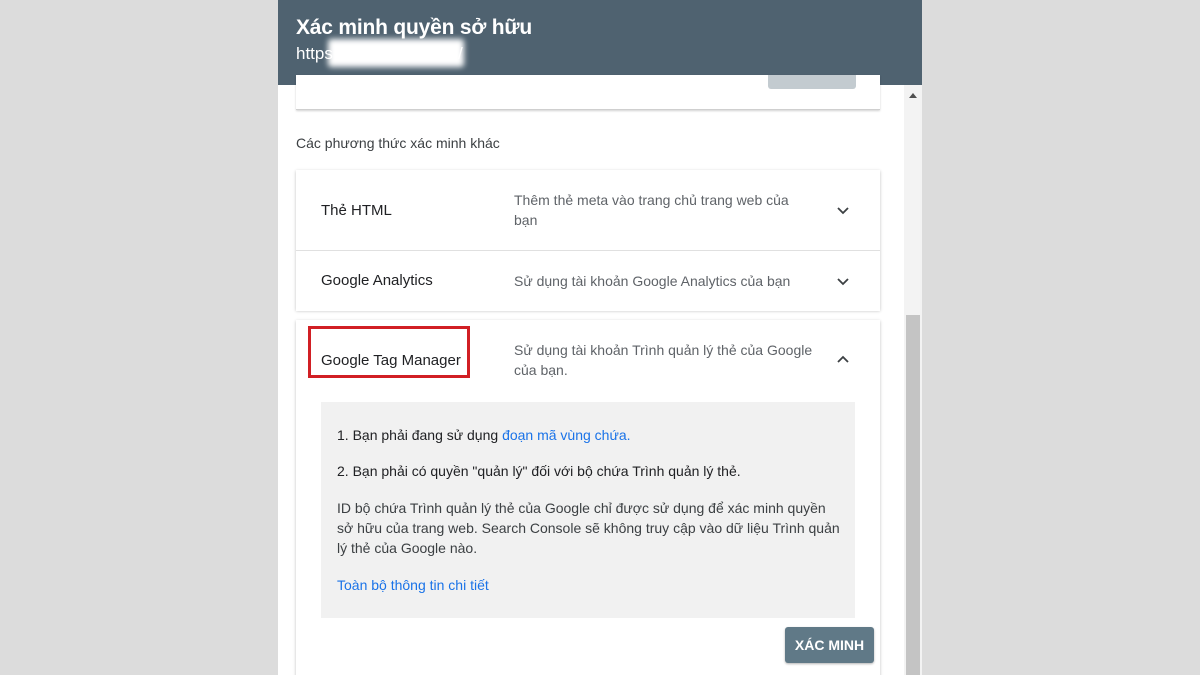 The width and height of the screenshot is (1200, 675). What do you see at coordinates (413, 585) in the screenshot?
I see `full-details-link: Toàn bộ thông tin chi tiết` at bounding box center [413, 585].